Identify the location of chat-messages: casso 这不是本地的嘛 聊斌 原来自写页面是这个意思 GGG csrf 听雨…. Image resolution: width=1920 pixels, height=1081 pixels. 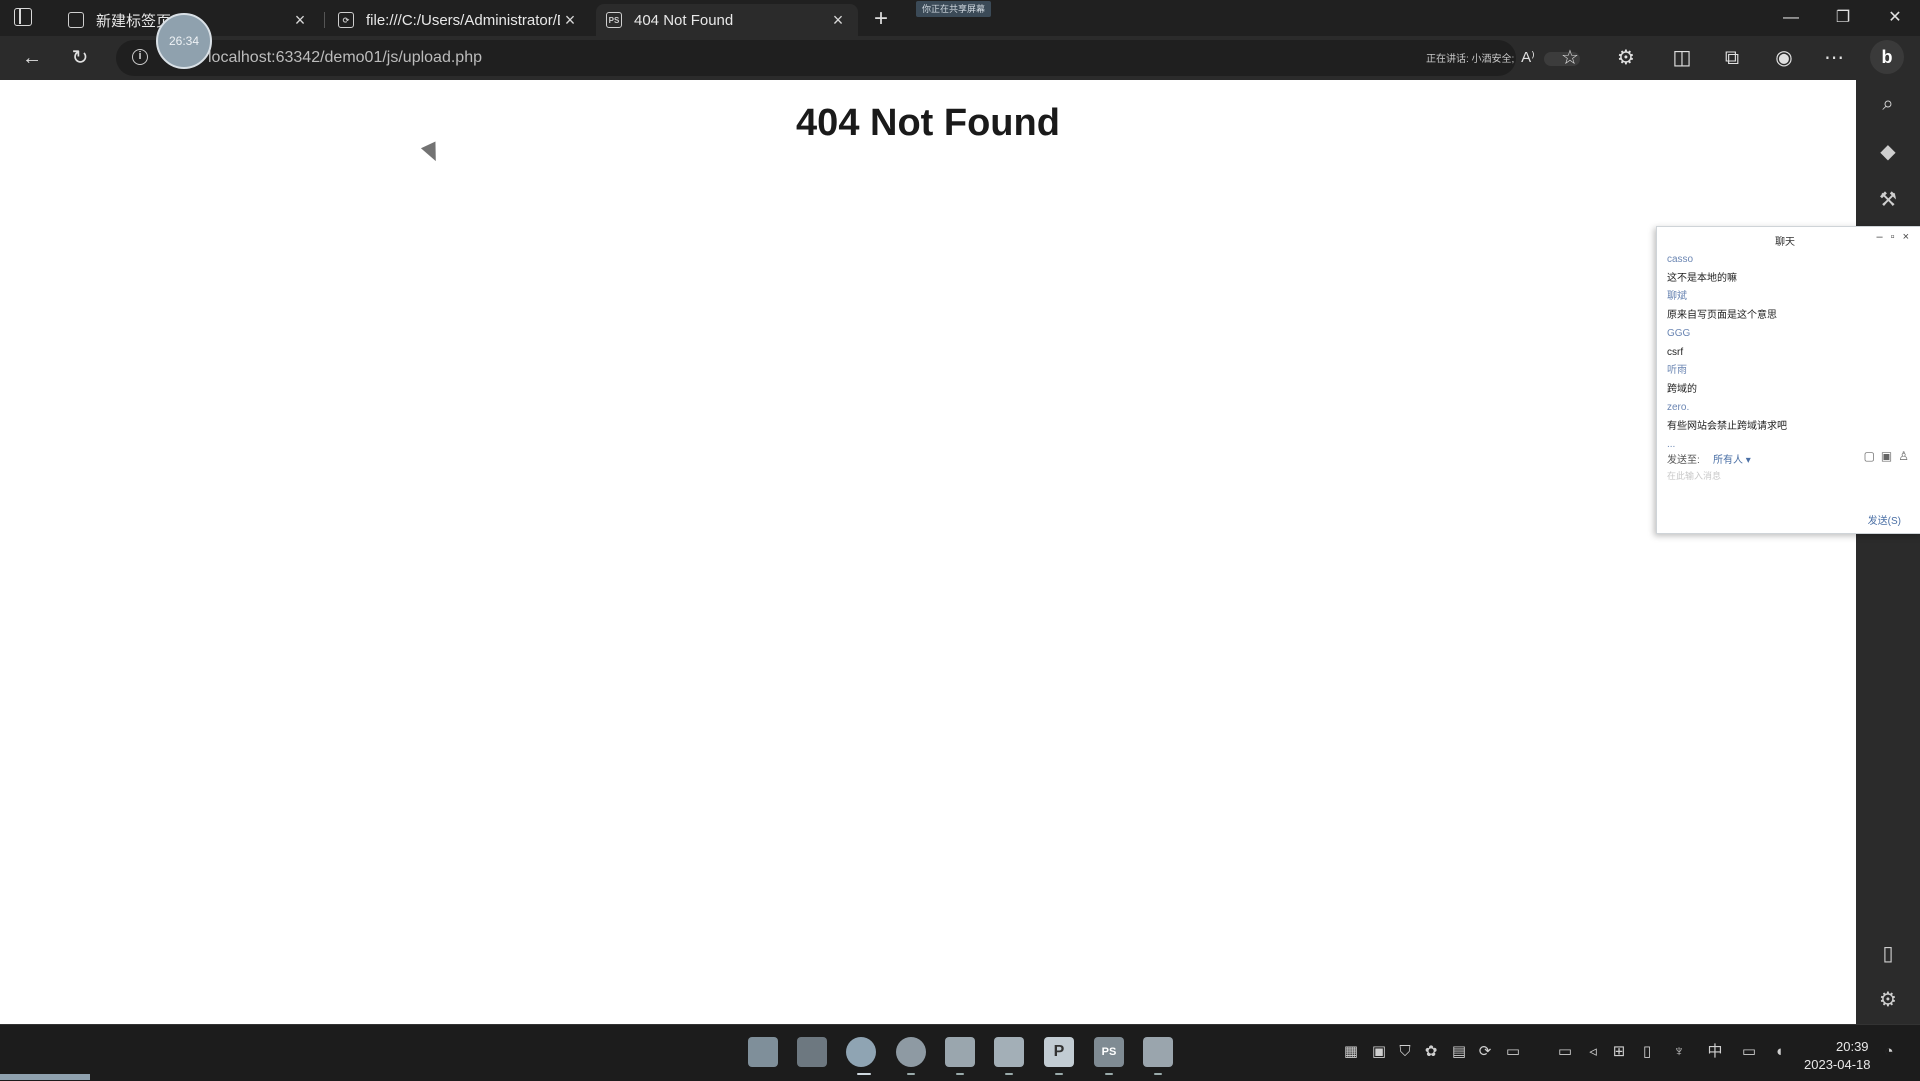
(1787, 353).